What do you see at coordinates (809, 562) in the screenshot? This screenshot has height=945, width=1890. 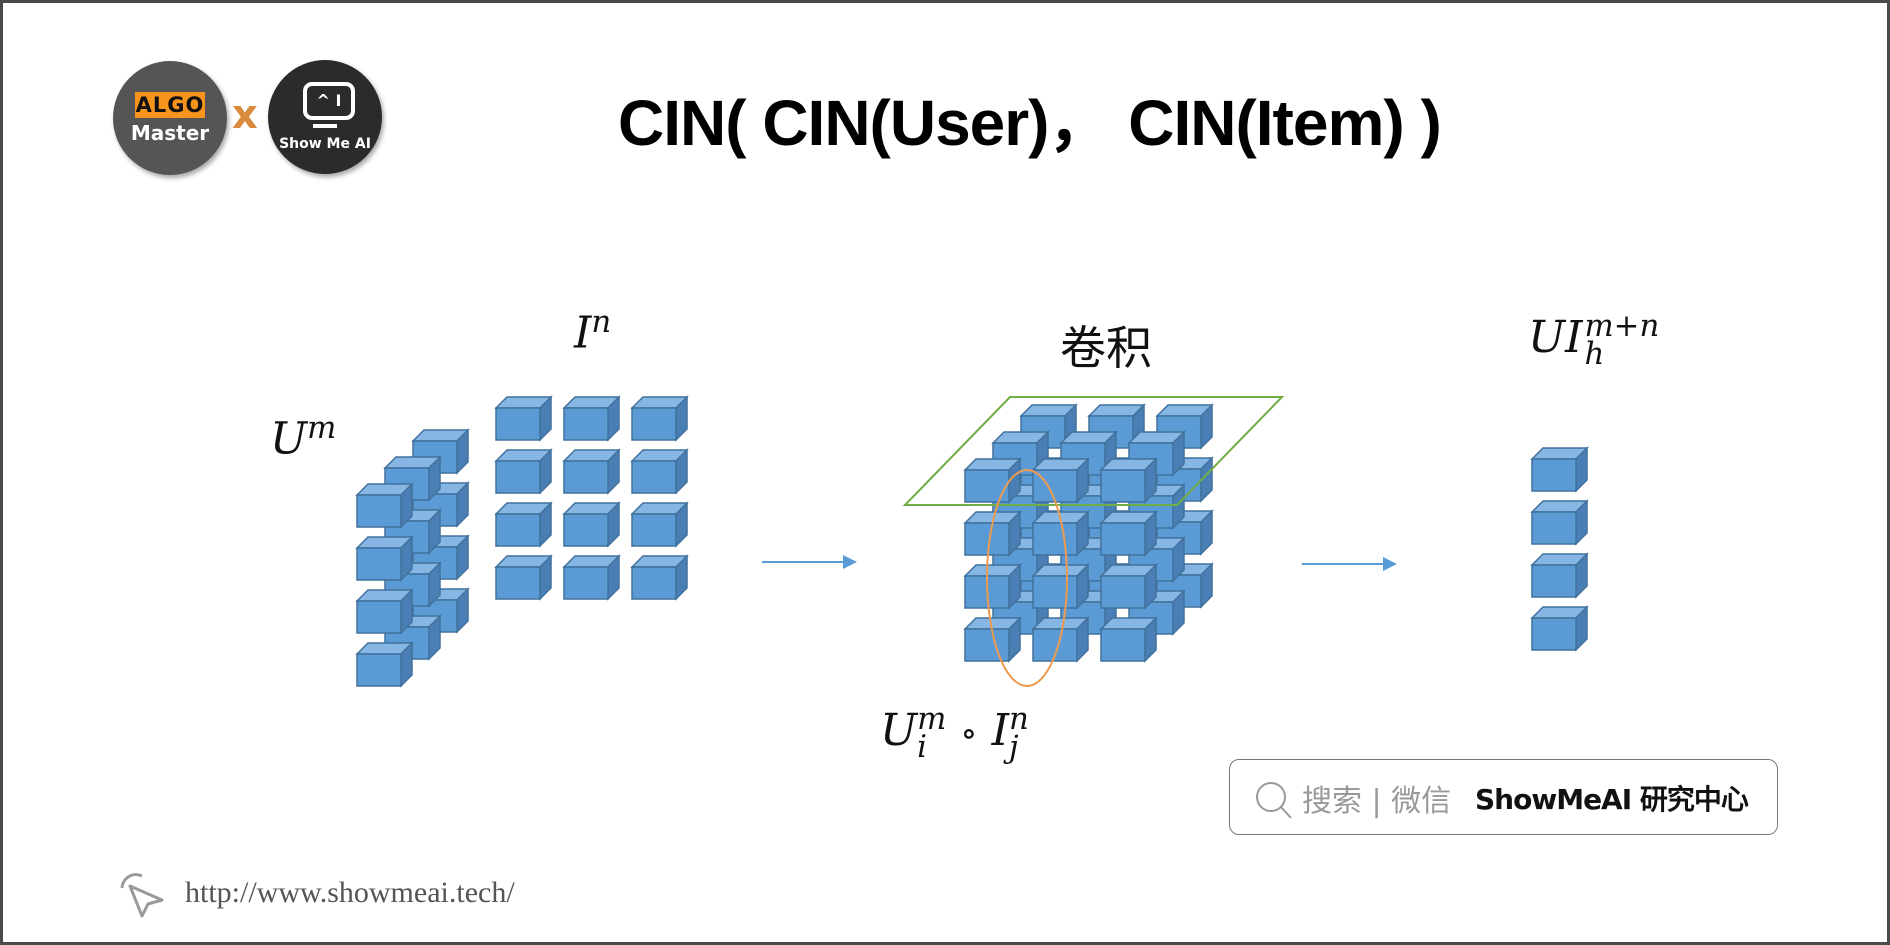 I see `arrow-to-conv` at bounding box center [809, 562].